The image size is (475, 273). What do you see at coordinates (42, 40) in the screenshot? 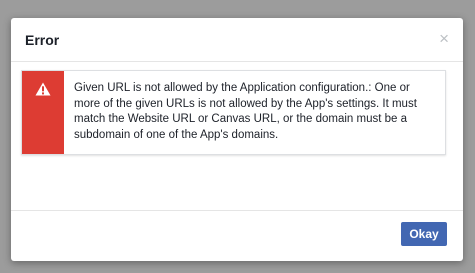
I see `dialog-title: Error` at bounding box center [42, 40].